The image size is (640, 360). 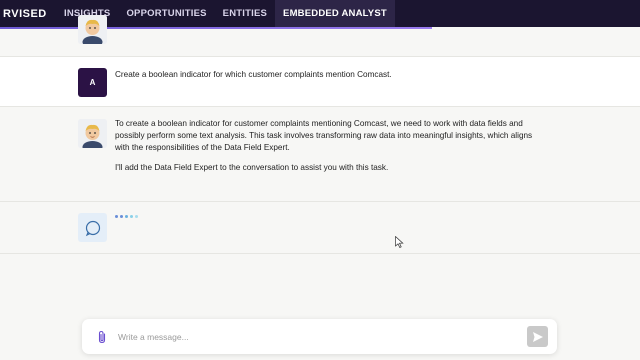 What do you see at coordinates (335, 13) in the screenshot?
I see `tab-embedded-analyst: EMBEDDED ANALYST` at bounding box center [335, 13].